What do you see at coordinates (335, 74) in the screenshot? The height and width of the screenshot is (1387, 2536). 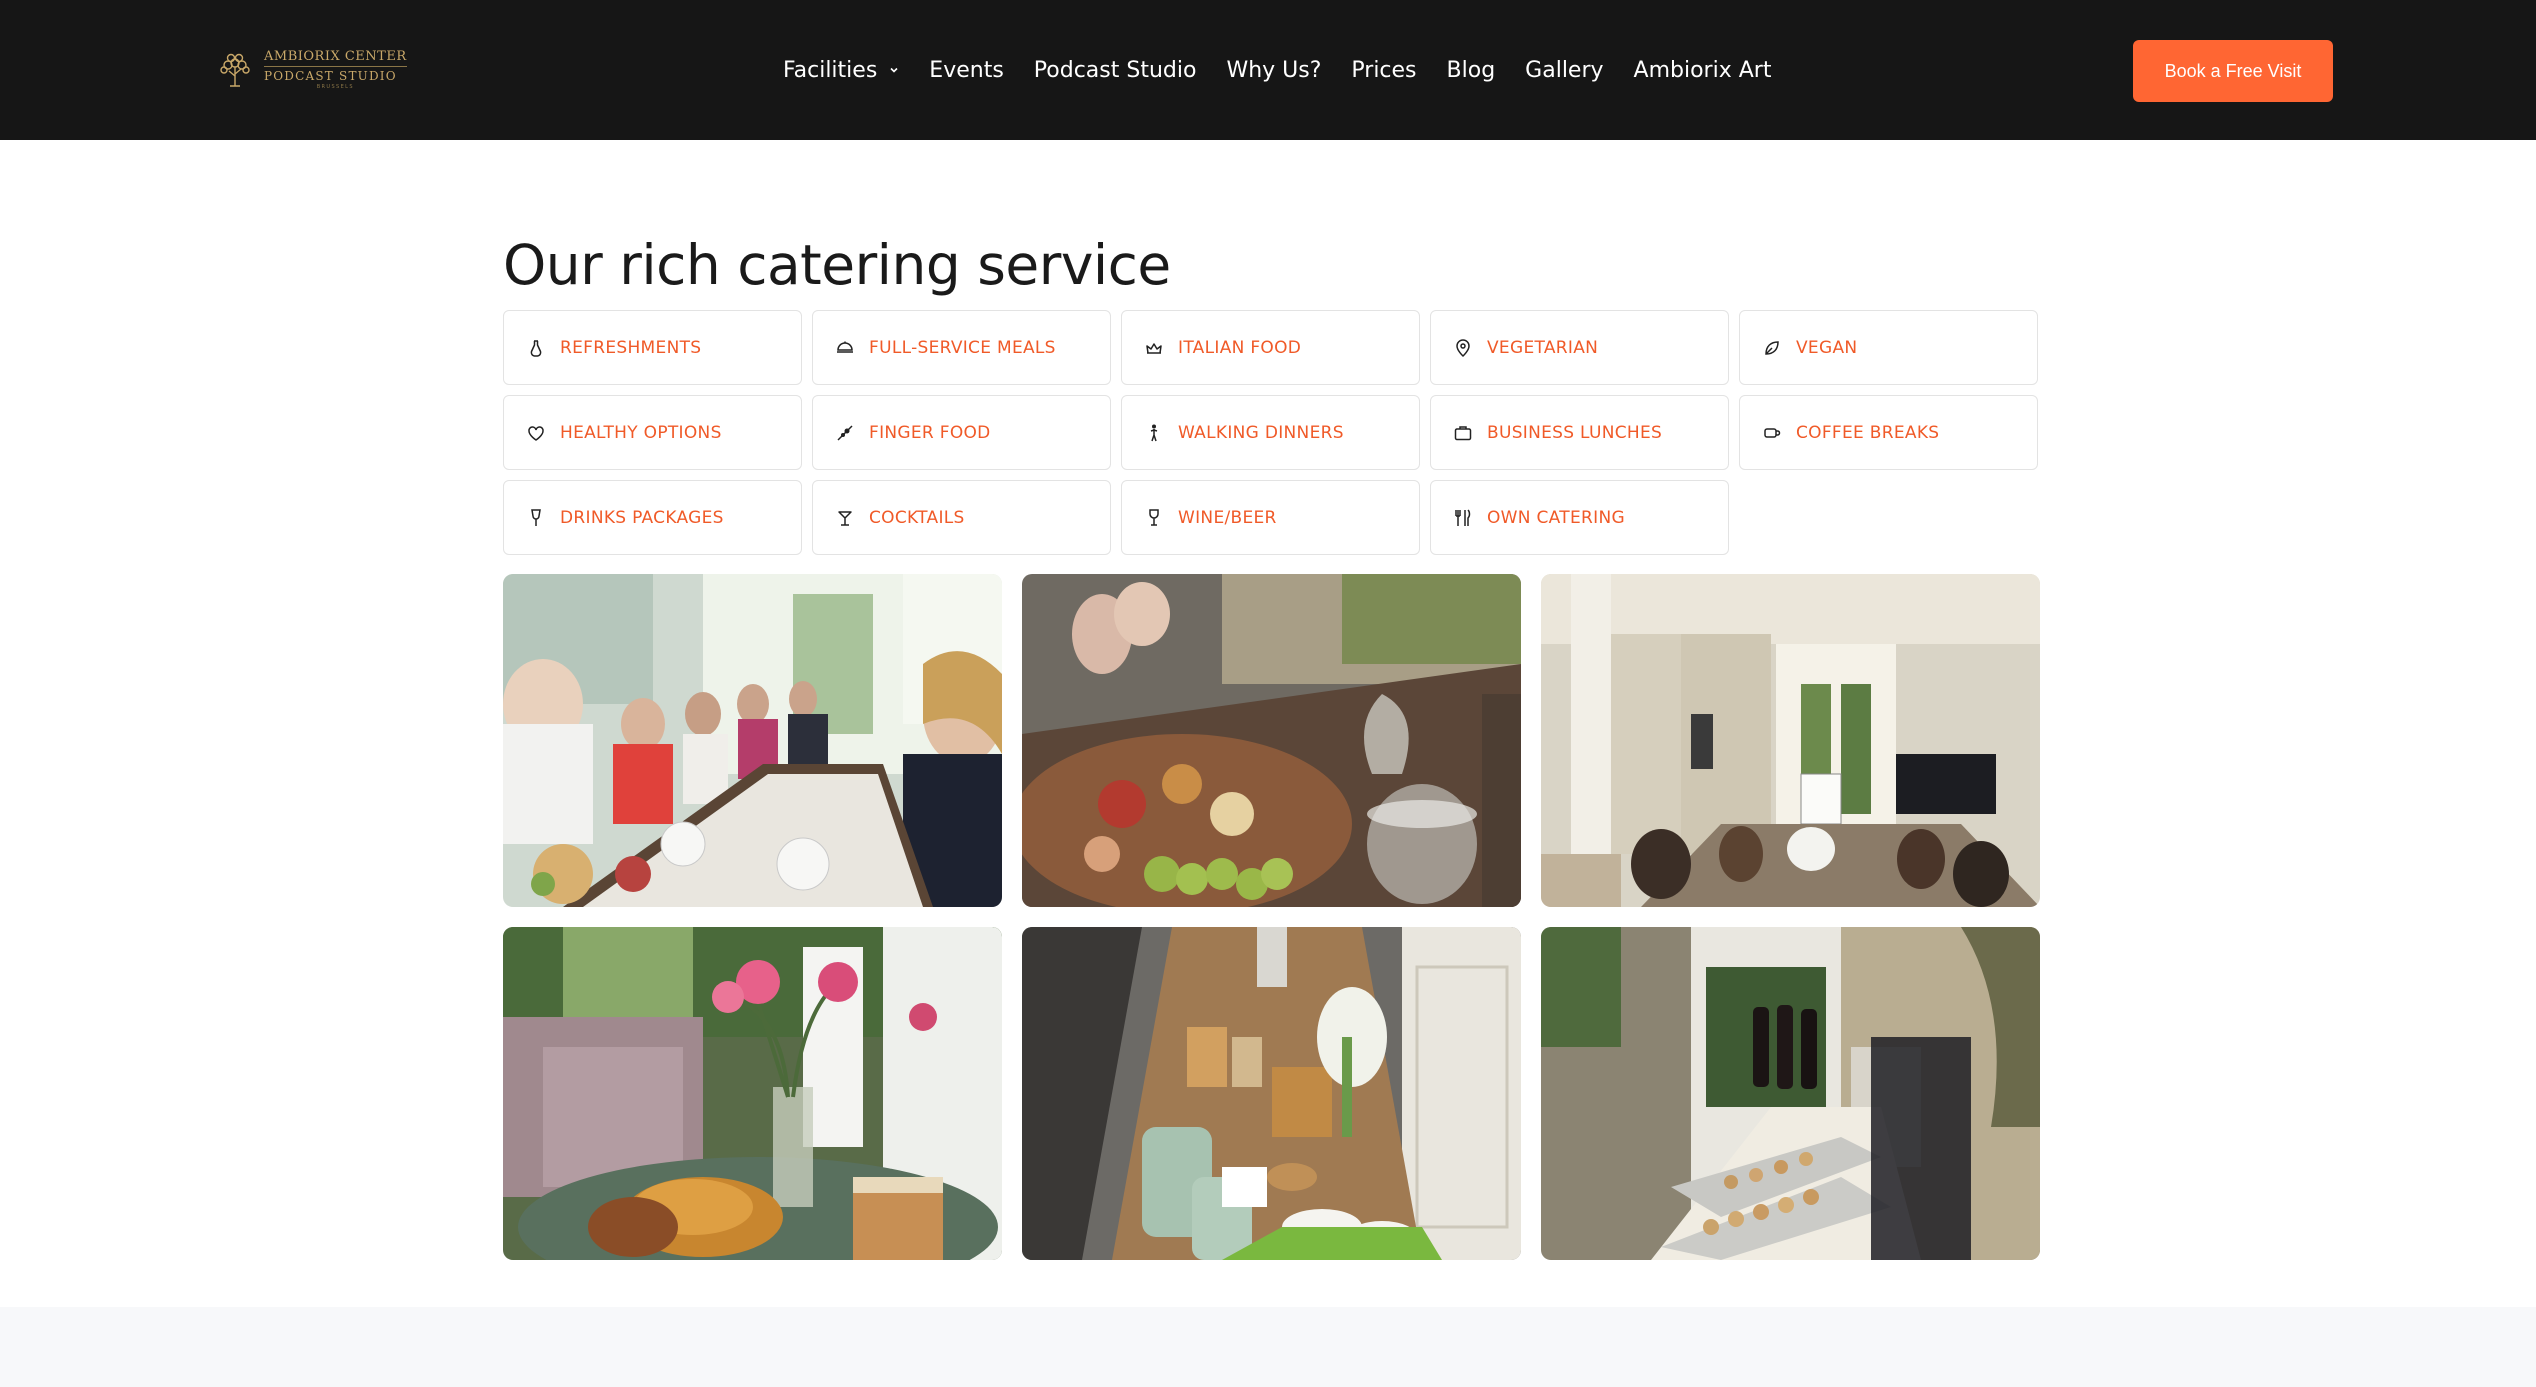 I see `logo-subtitle: PODCAST STUDIO` at bounding box center [335, 74].